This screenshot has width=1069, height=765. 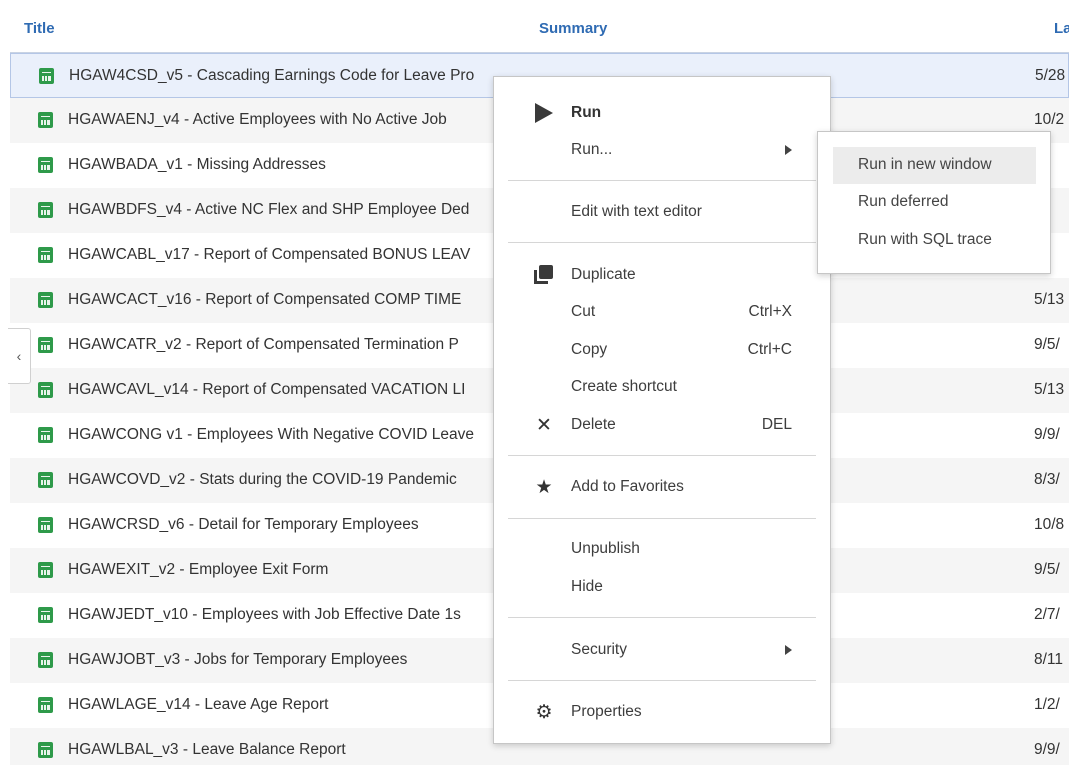 I want to click on menu-item-label: Duplicate, so click(x=603, y=274).